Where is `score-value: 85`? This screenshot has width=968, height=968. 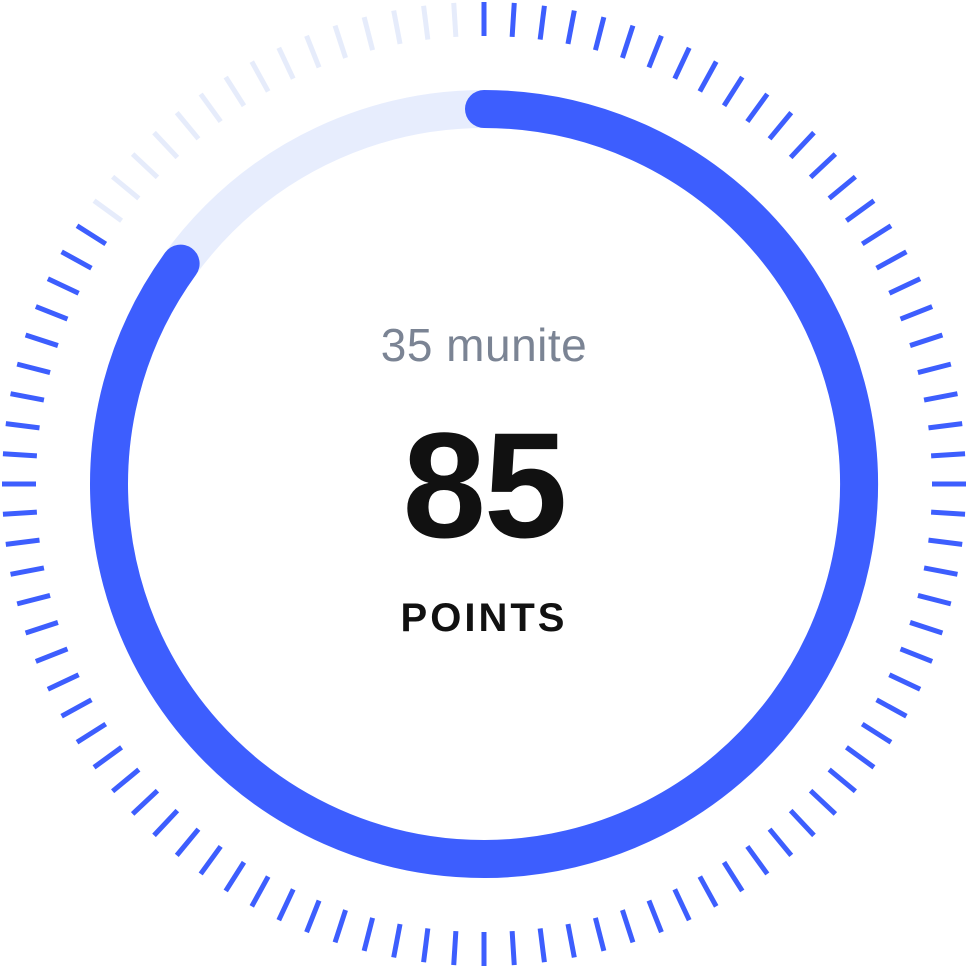
score-value: 85 is located at coordinates (485, 485).